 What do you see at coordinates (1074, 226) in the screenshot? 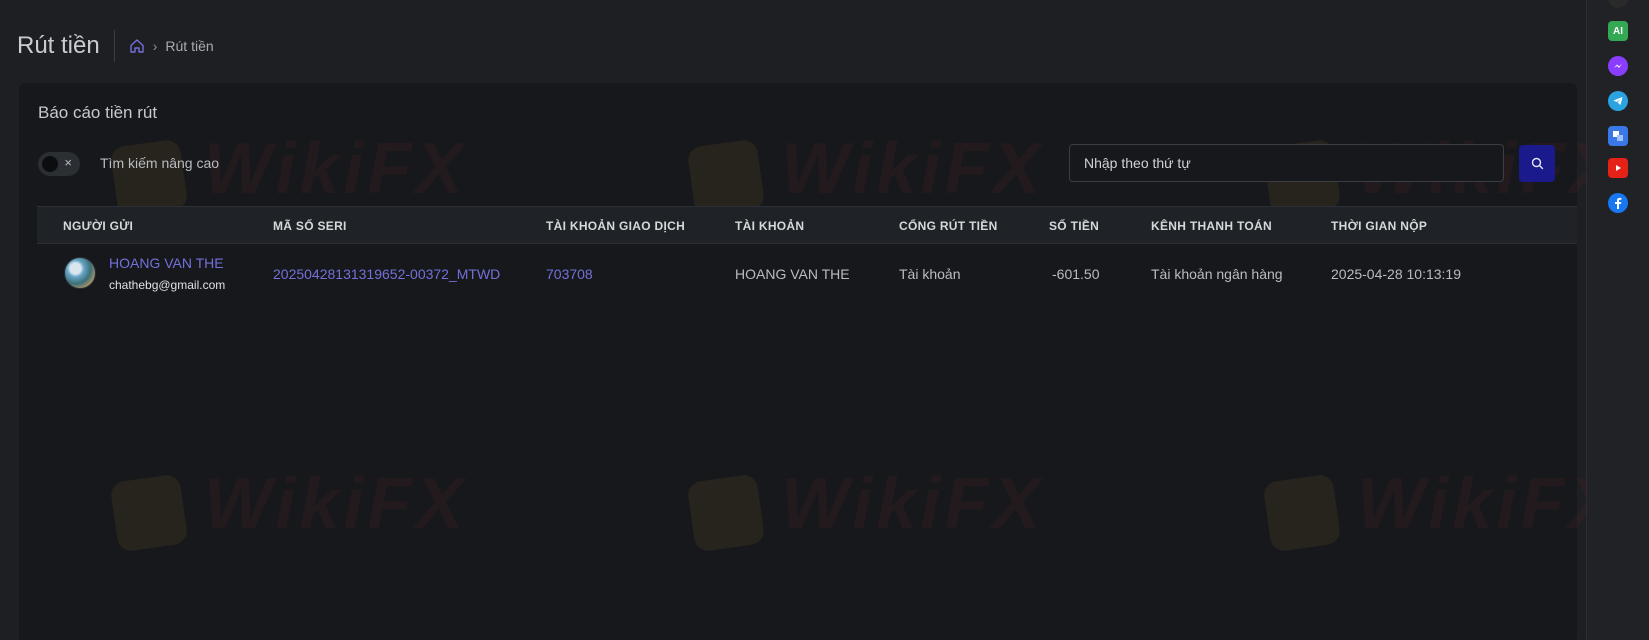
I see `column-header-amount: SỐ TIỀN` at bounding box center [1074, 226].